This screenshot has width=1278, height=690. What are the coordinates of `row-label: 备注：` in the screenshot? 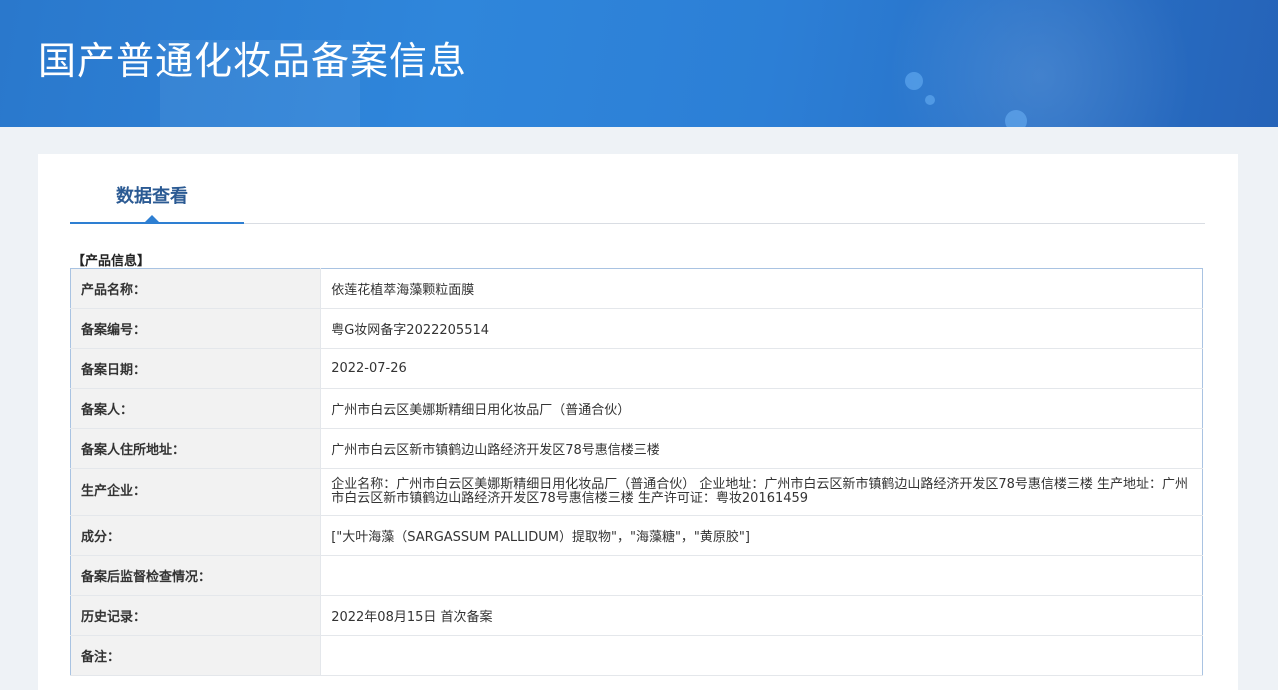 It's located at (196, 655).